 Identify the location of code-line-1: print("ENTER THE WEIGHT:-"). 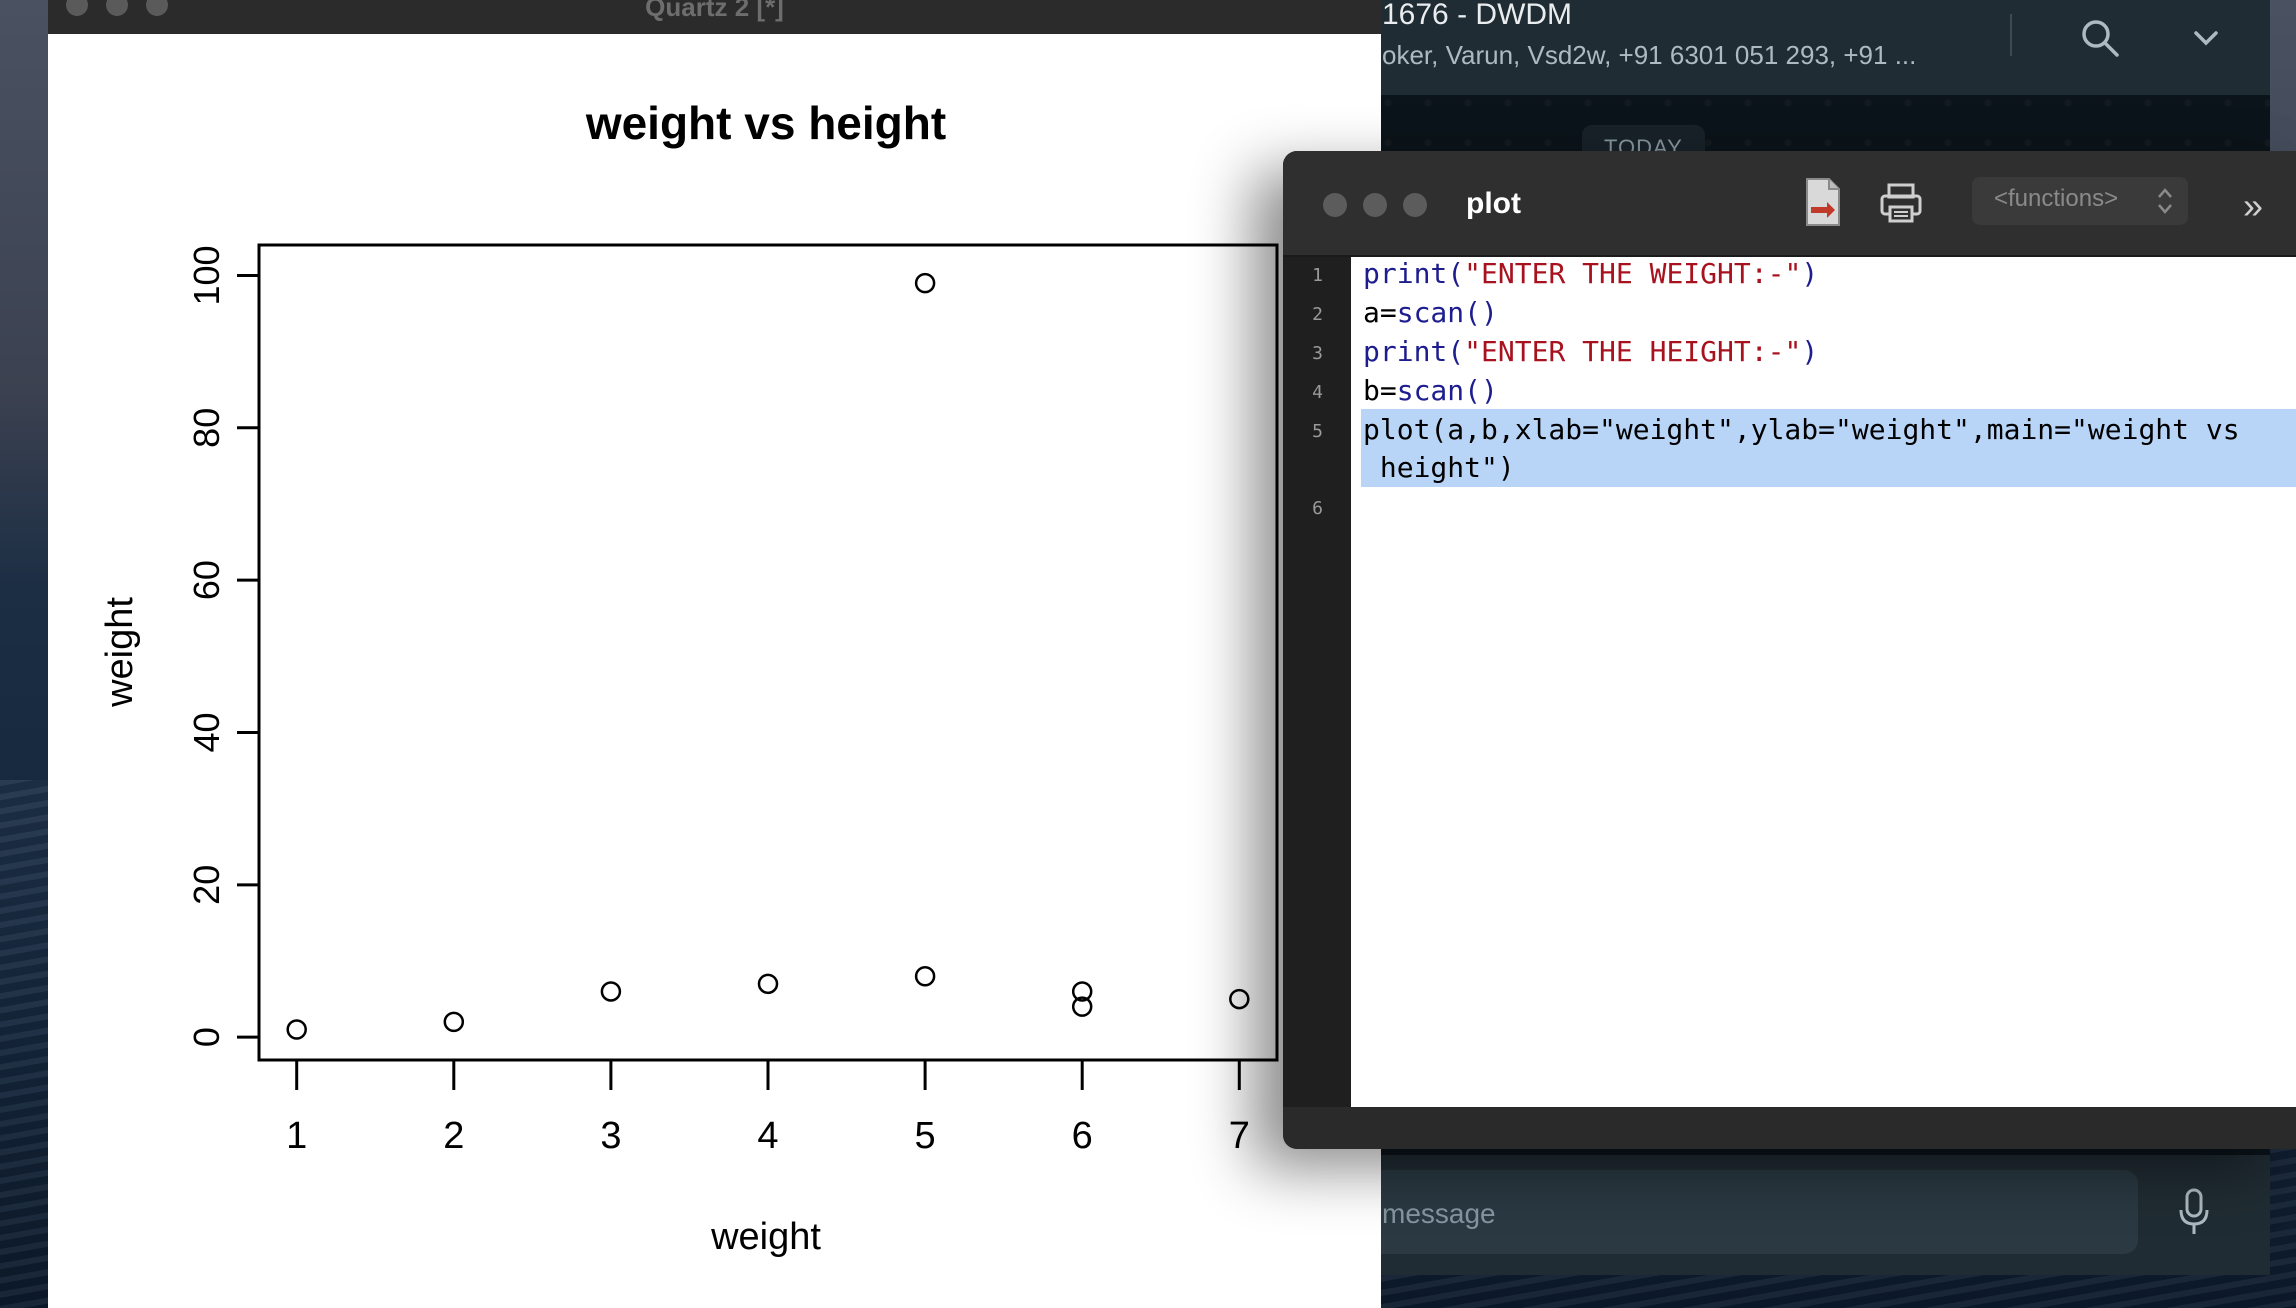
(1590, 273).